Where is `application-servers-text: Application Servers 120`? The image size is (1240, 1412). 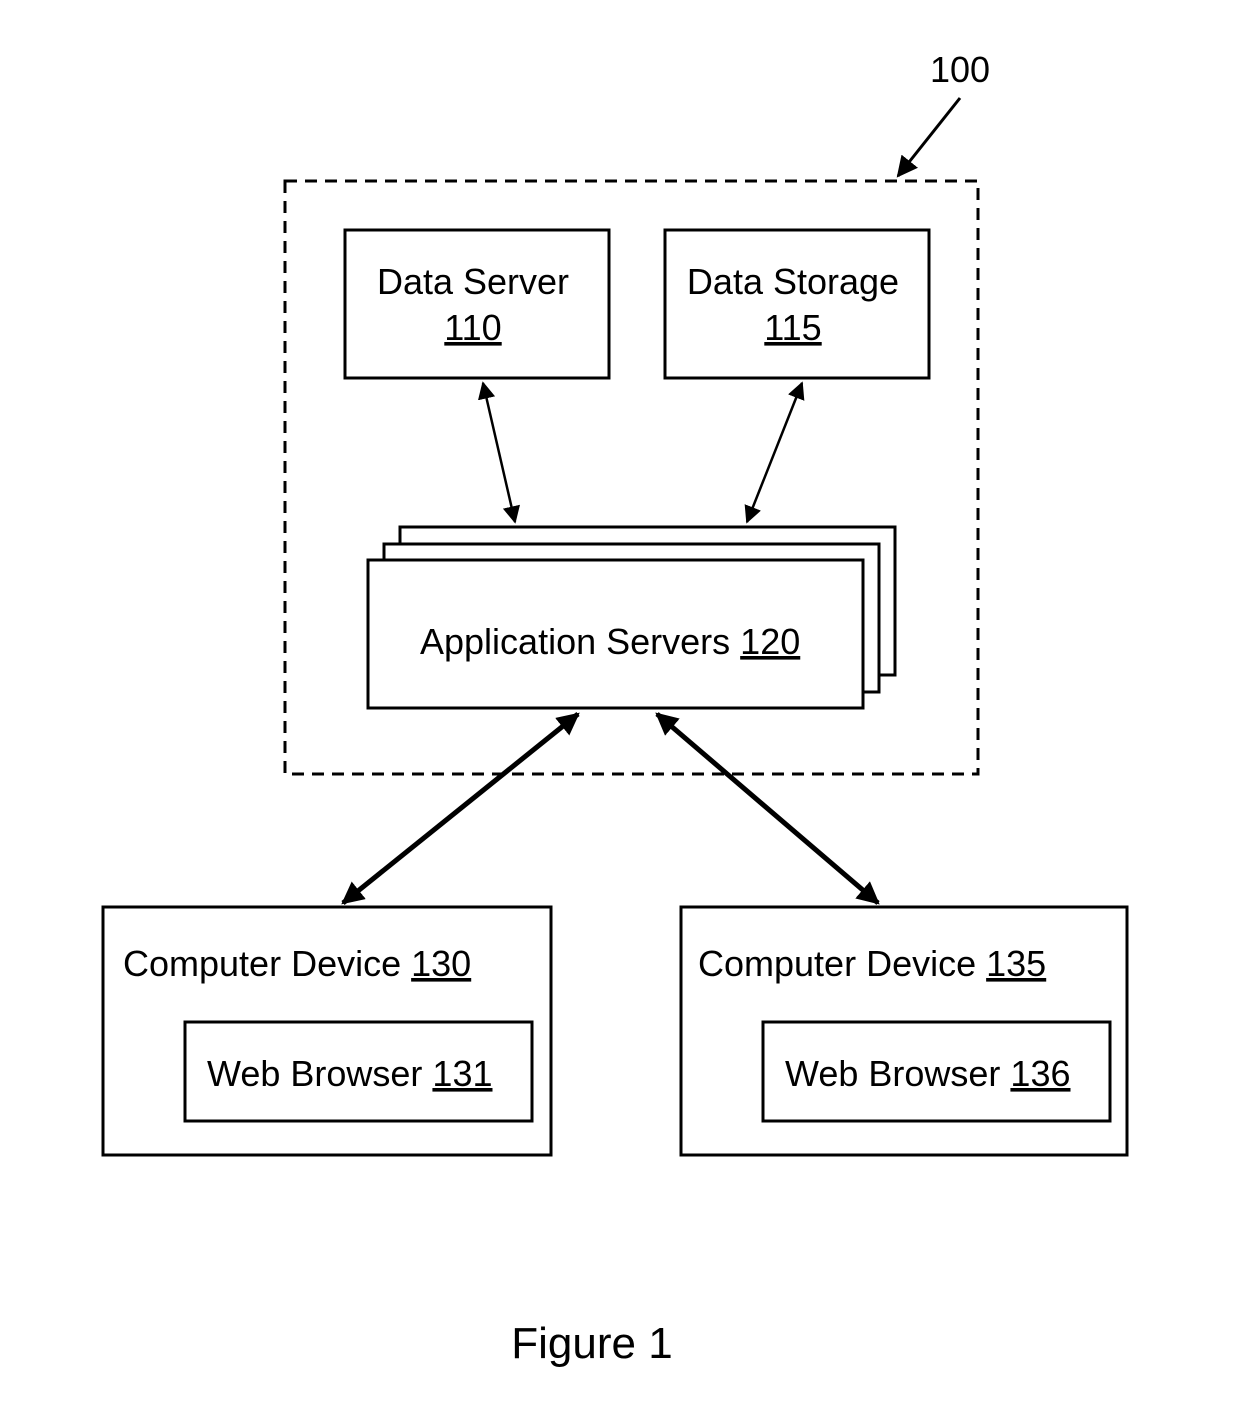
application-servers-text: Application Servers 120 is located at coordinates (610, 641).